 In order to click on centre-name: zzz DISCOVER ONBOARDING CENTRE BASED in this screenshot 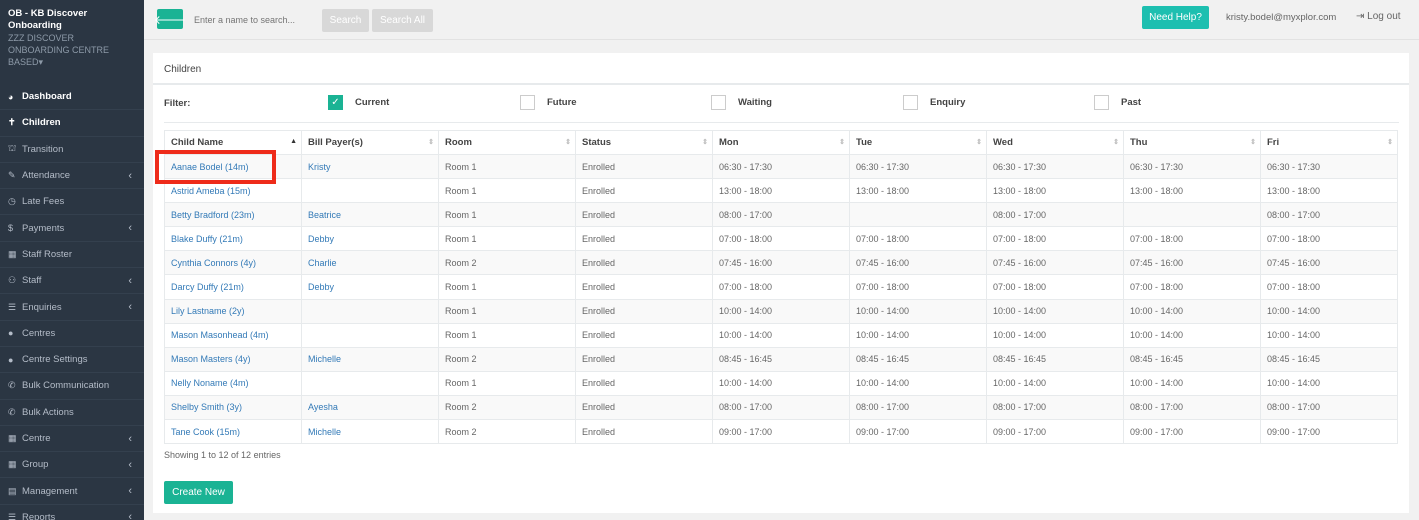, I will do `click(58, 50)`.